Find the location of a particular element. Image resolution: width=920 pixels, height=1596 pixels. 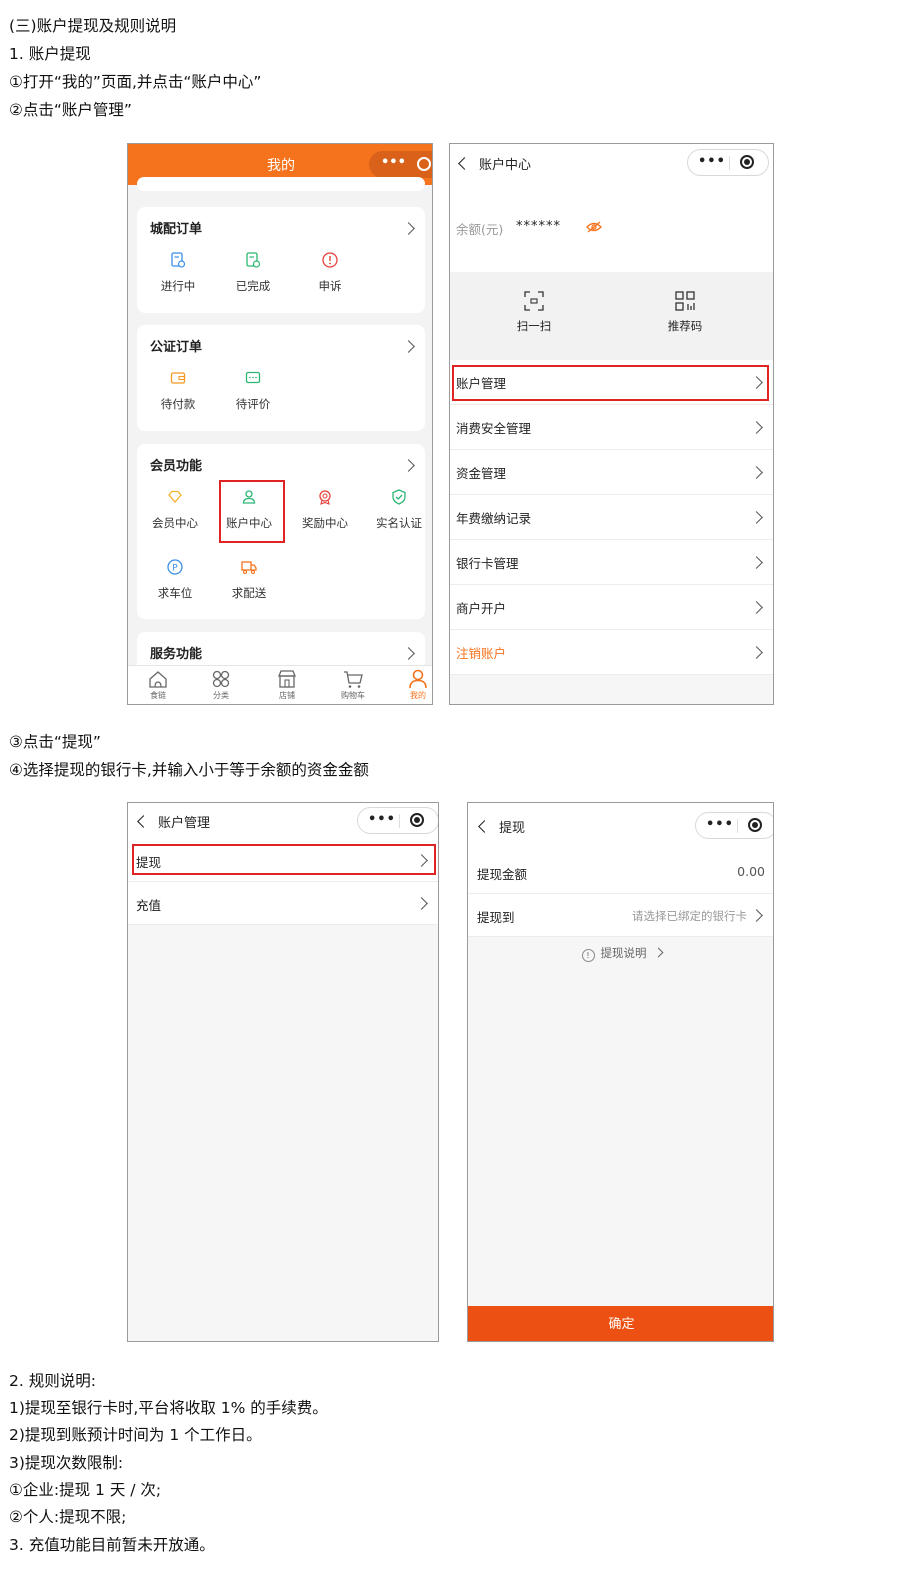

step-text: ②点击“账户管理” is located at coordinates (70, 110).